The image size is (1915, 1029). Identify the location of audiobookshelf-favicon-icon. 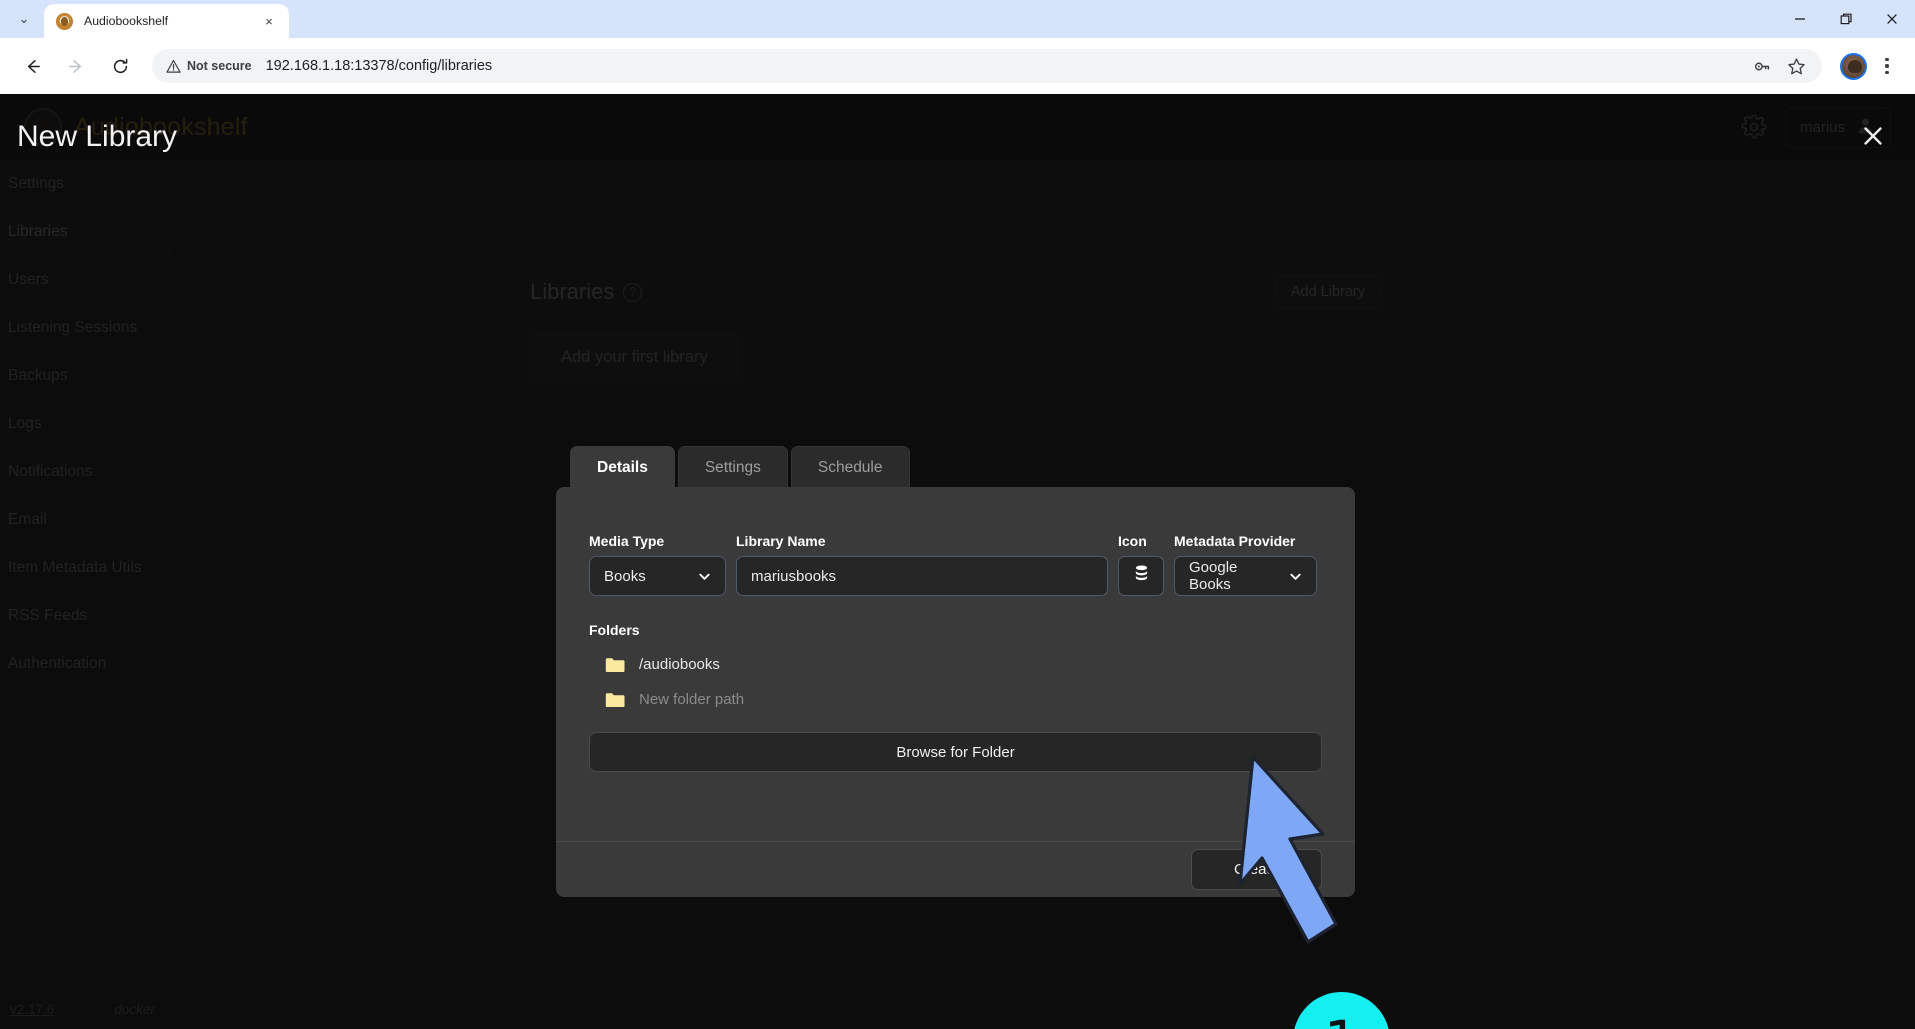
(64, 21).